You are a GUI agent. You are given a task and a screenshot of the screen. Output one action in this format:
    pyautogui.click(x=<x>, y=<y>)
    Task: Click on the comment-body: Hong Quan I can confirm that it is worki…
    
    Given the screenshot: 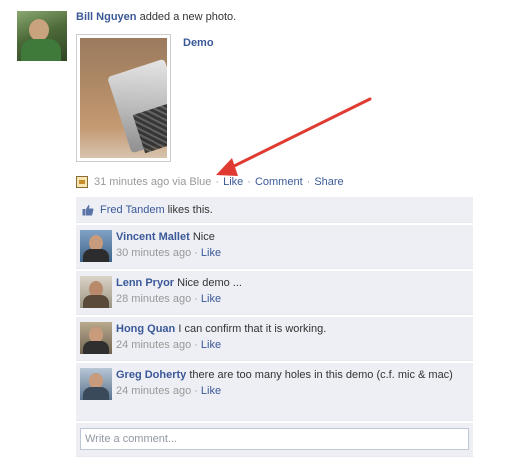 What is the action you would take?
    pyautogui.click(x=291, y=329)
    